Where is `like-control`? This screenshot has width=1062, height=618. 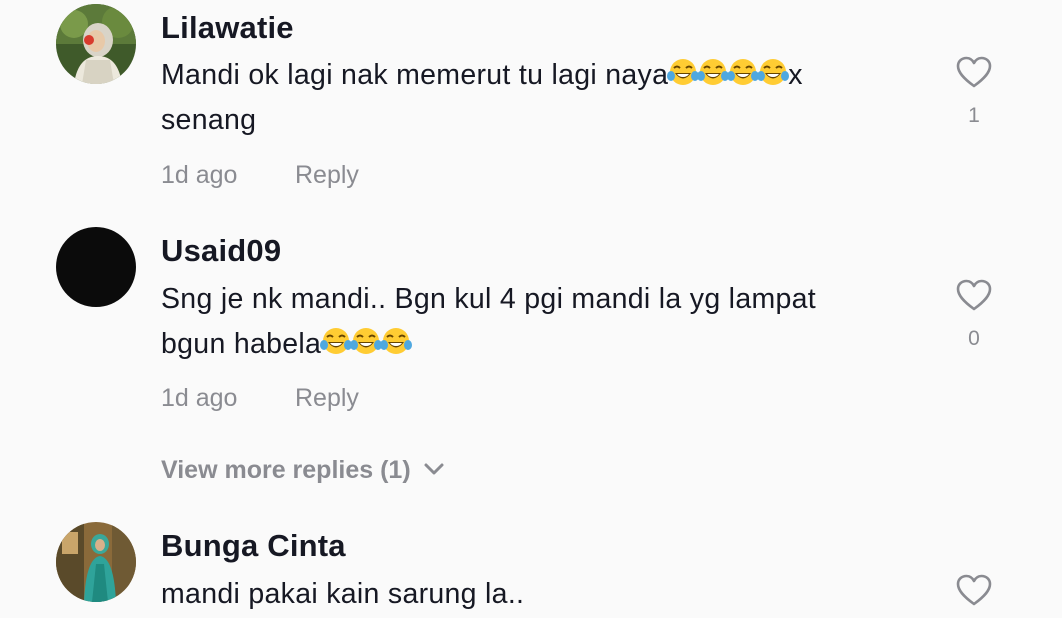
like-control is located at coordinates (974, 590).